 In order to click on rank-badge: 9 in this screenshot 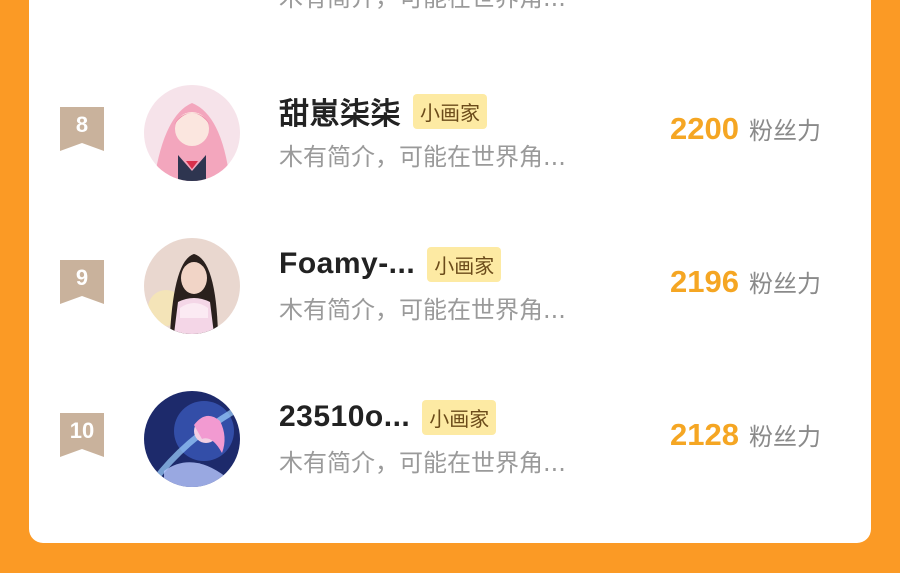, I will do `click(82, 282)`.